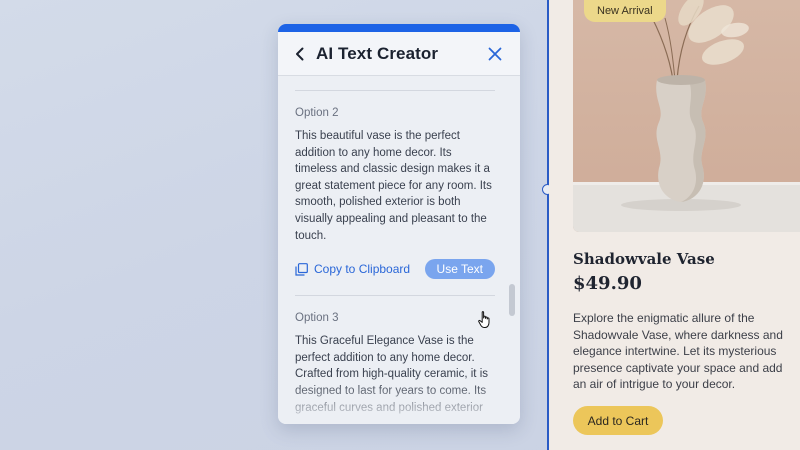 This screenshot has height=450, width=800. Describe the element at coordinates (317, 113) in the screenshot. I see `option-label: Option 2` at that location.